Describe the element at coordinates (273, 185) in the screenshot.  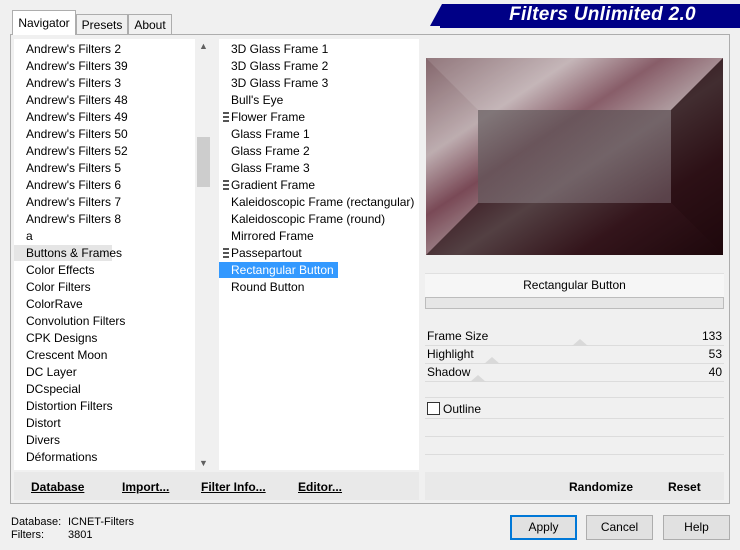
I see `filter-item-label: Gradient Frame` at that location.